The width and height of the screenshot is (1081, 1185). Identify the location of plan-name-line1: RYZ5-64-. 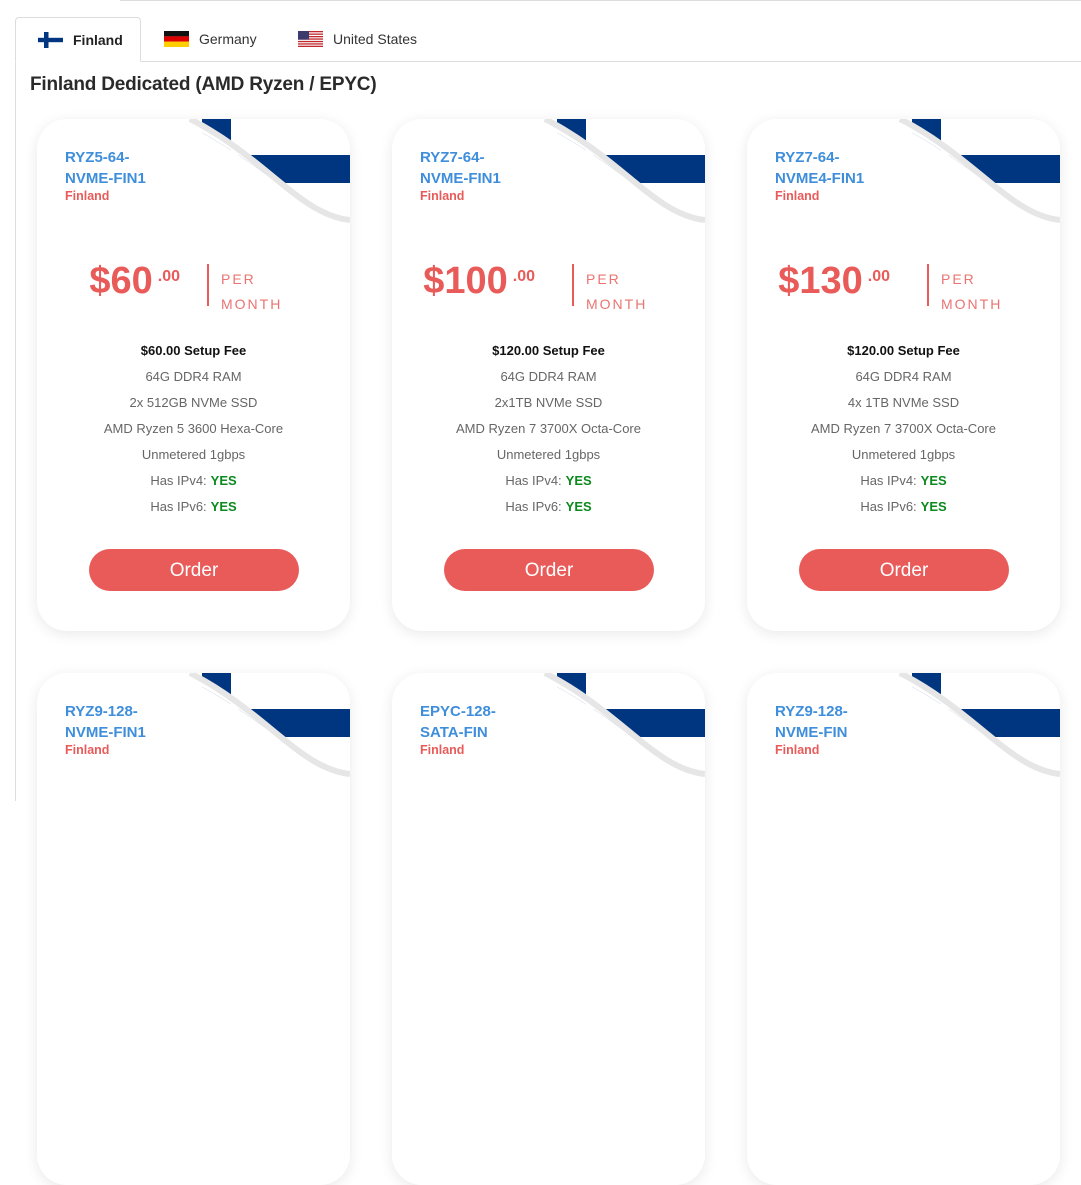
(97, 157).